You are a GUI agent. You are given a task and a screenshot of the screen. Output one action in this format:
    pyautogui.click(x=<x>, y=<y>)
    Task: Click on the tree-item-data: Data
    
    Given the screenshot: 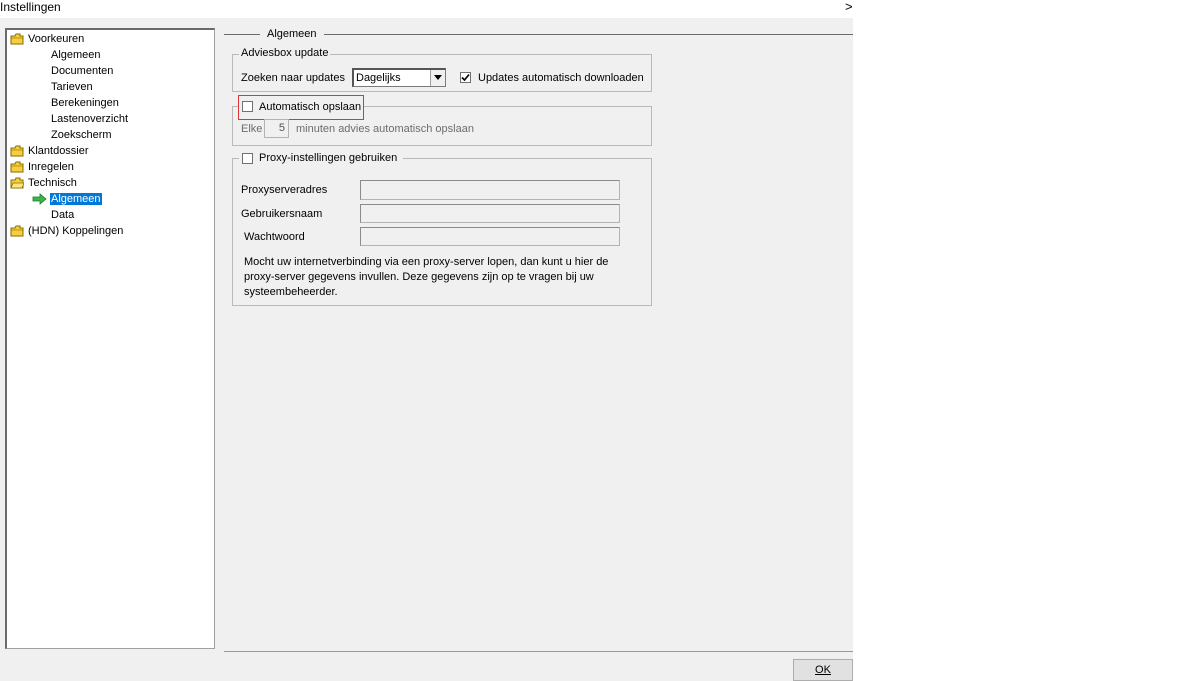 What is the action you would take?
    pyautogui.click(x=62, y=215)
    